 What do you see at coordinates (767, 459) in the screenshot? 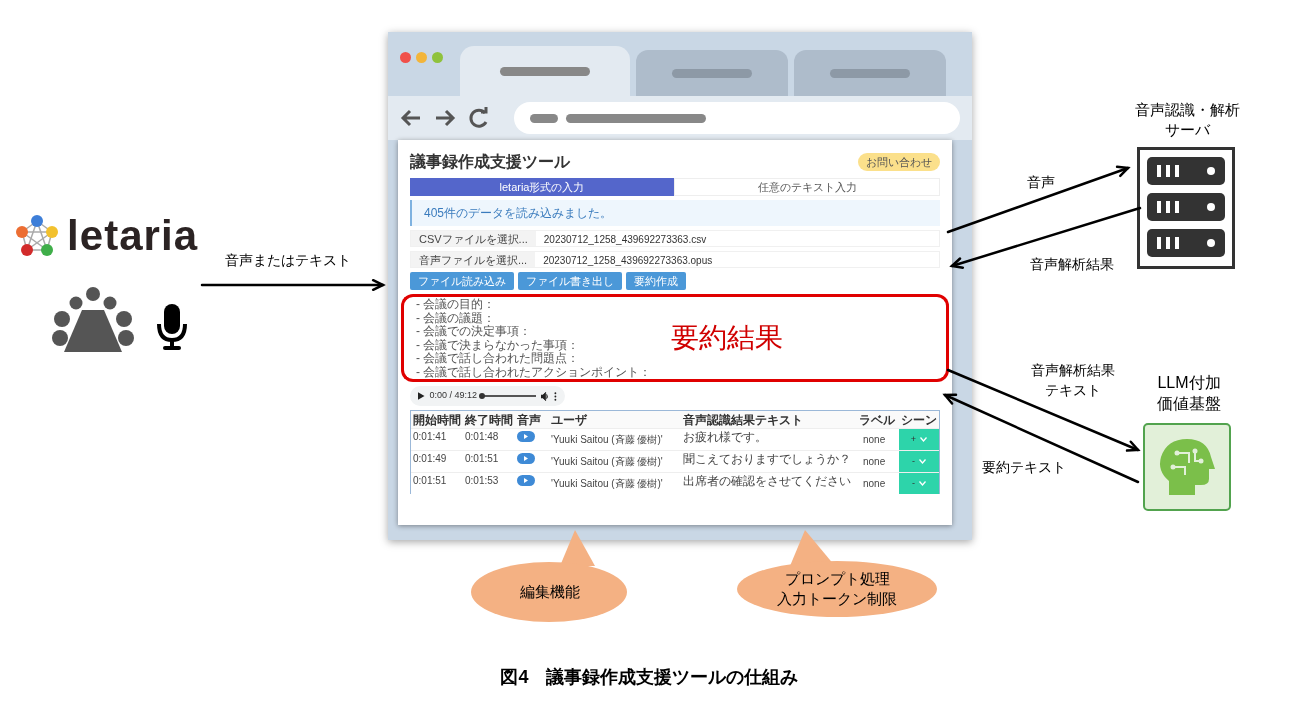
I see `table-cell-text: 聞こえておりますでしょうか？` at bounding box center [767, 459].